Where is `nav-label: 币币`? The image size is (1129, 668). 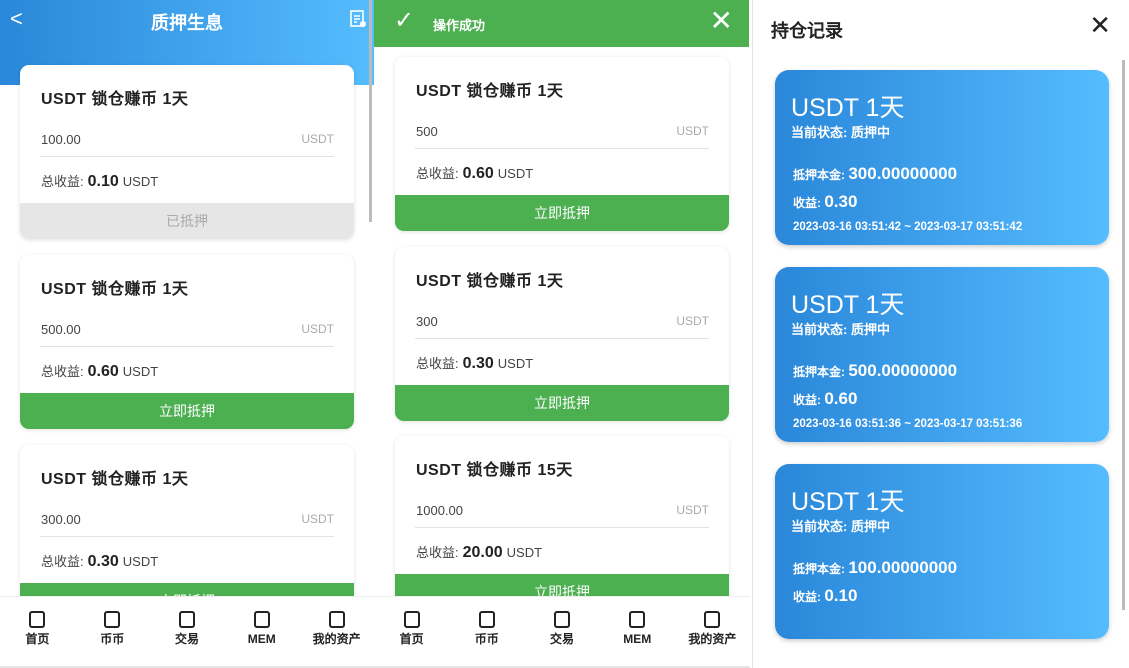 nav-label: 币币 is located at coordinates (112, 639).